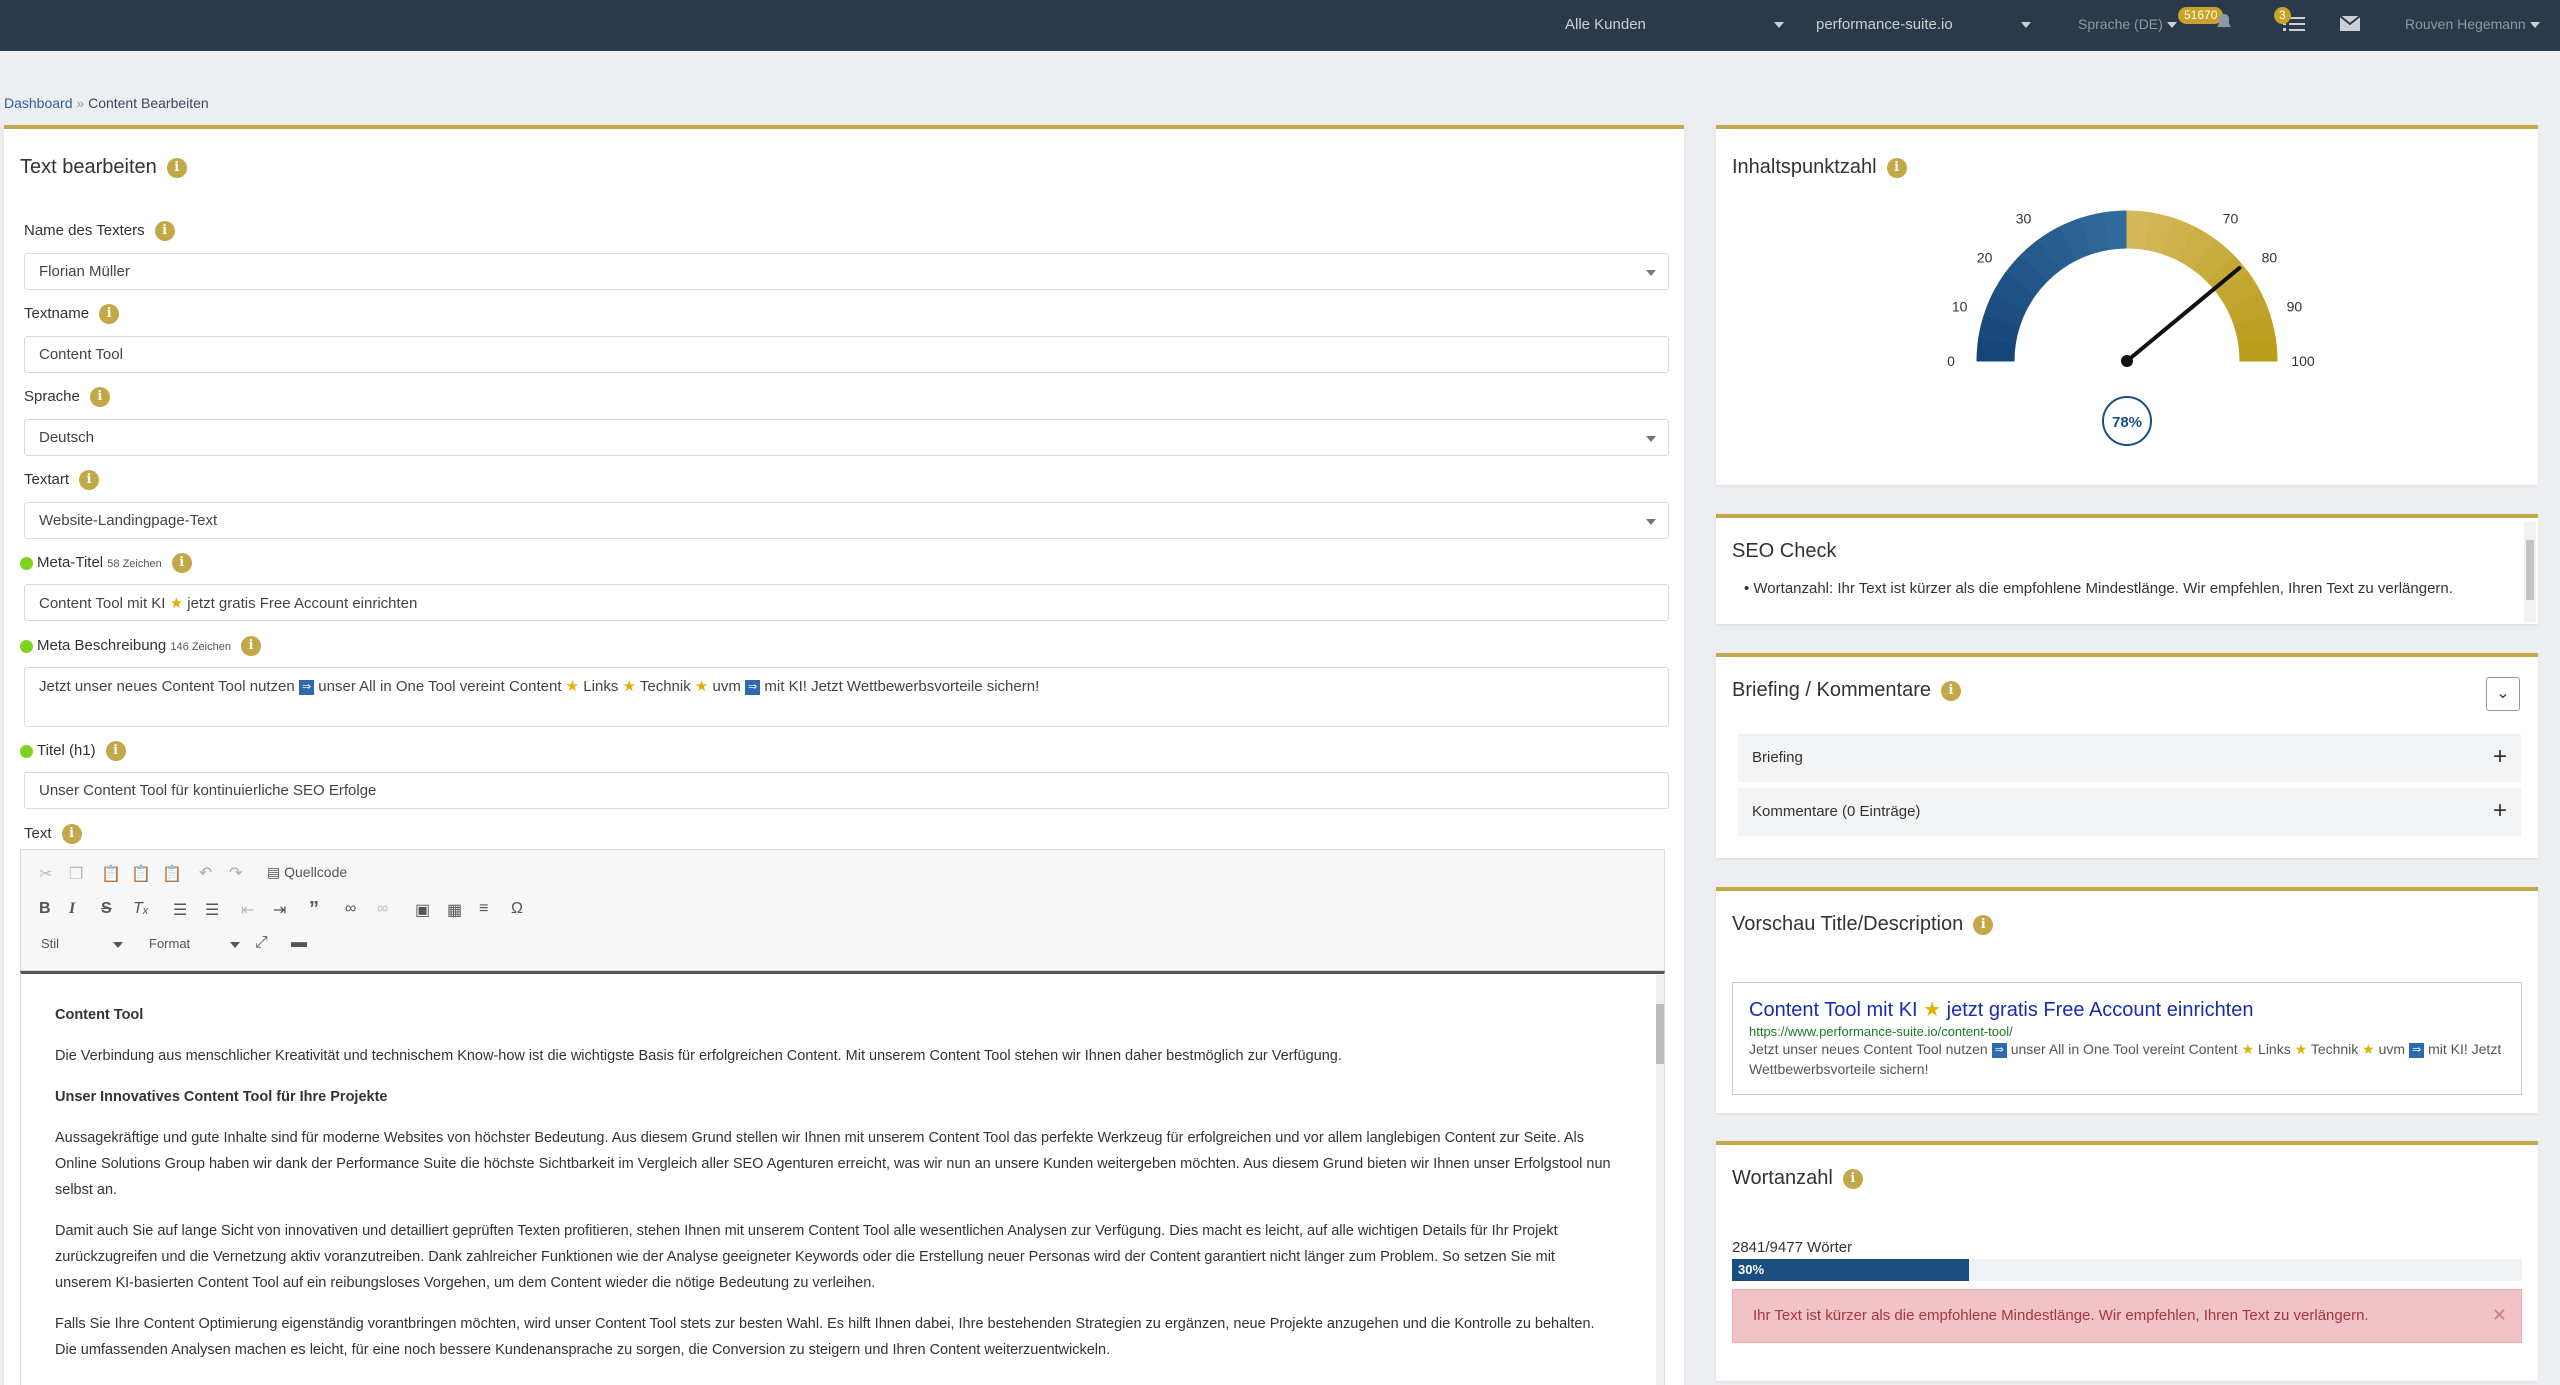 The height and width of the screenshot is (1385, 2560). What do you see at coordinates (76, 874) in the screenshot?
I see `copy-icon: ❐` at bounding box center [76, 874].